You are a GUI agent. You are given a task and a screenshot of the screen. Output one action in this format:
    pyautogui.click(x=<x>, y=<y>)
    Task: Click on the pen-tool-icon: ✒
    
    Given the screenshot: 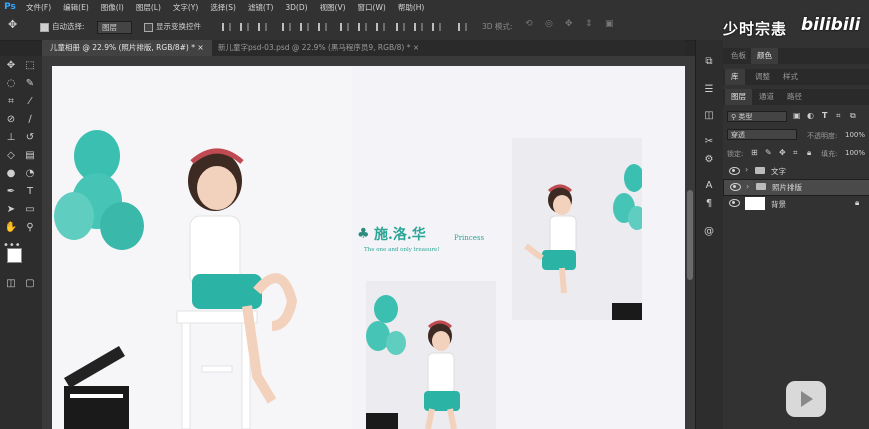 What is the action you would take?
    pyautogui.click(x=11, y=192)
    